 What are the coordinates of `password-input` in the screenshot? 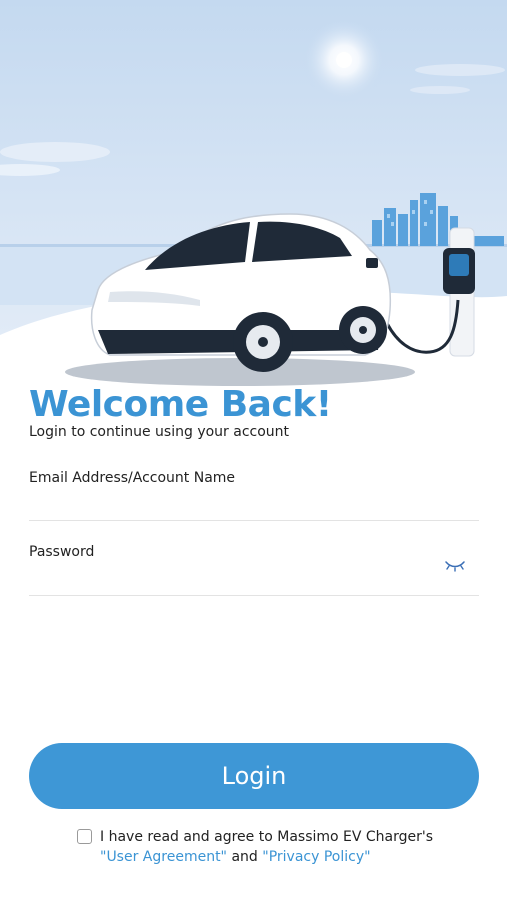 It's located at (231, 578).